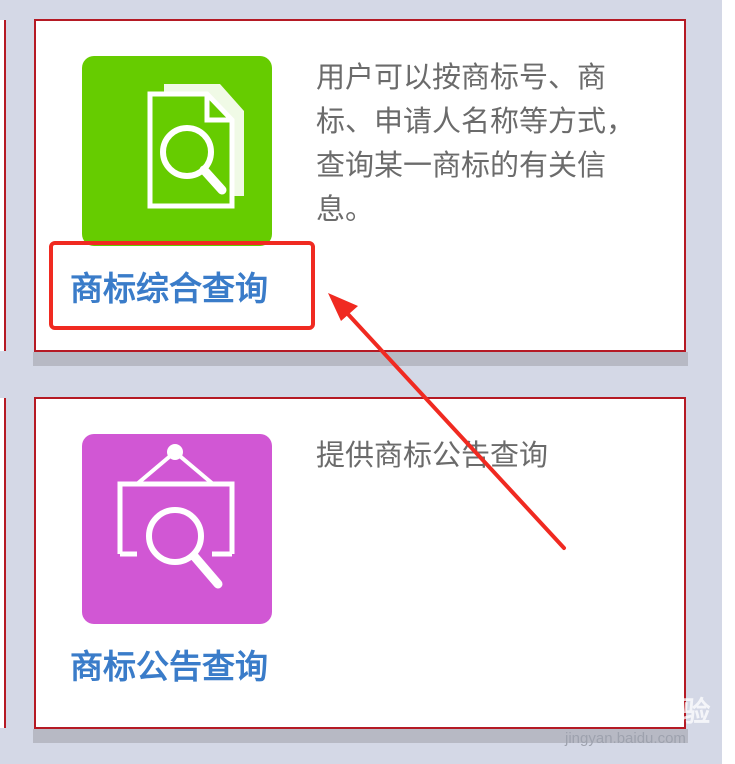 Image resolution: width=735 pixels, height=764 pixels. I want to click on baidu-jingyan-logo: Bai du 经验, so click(636, 711).